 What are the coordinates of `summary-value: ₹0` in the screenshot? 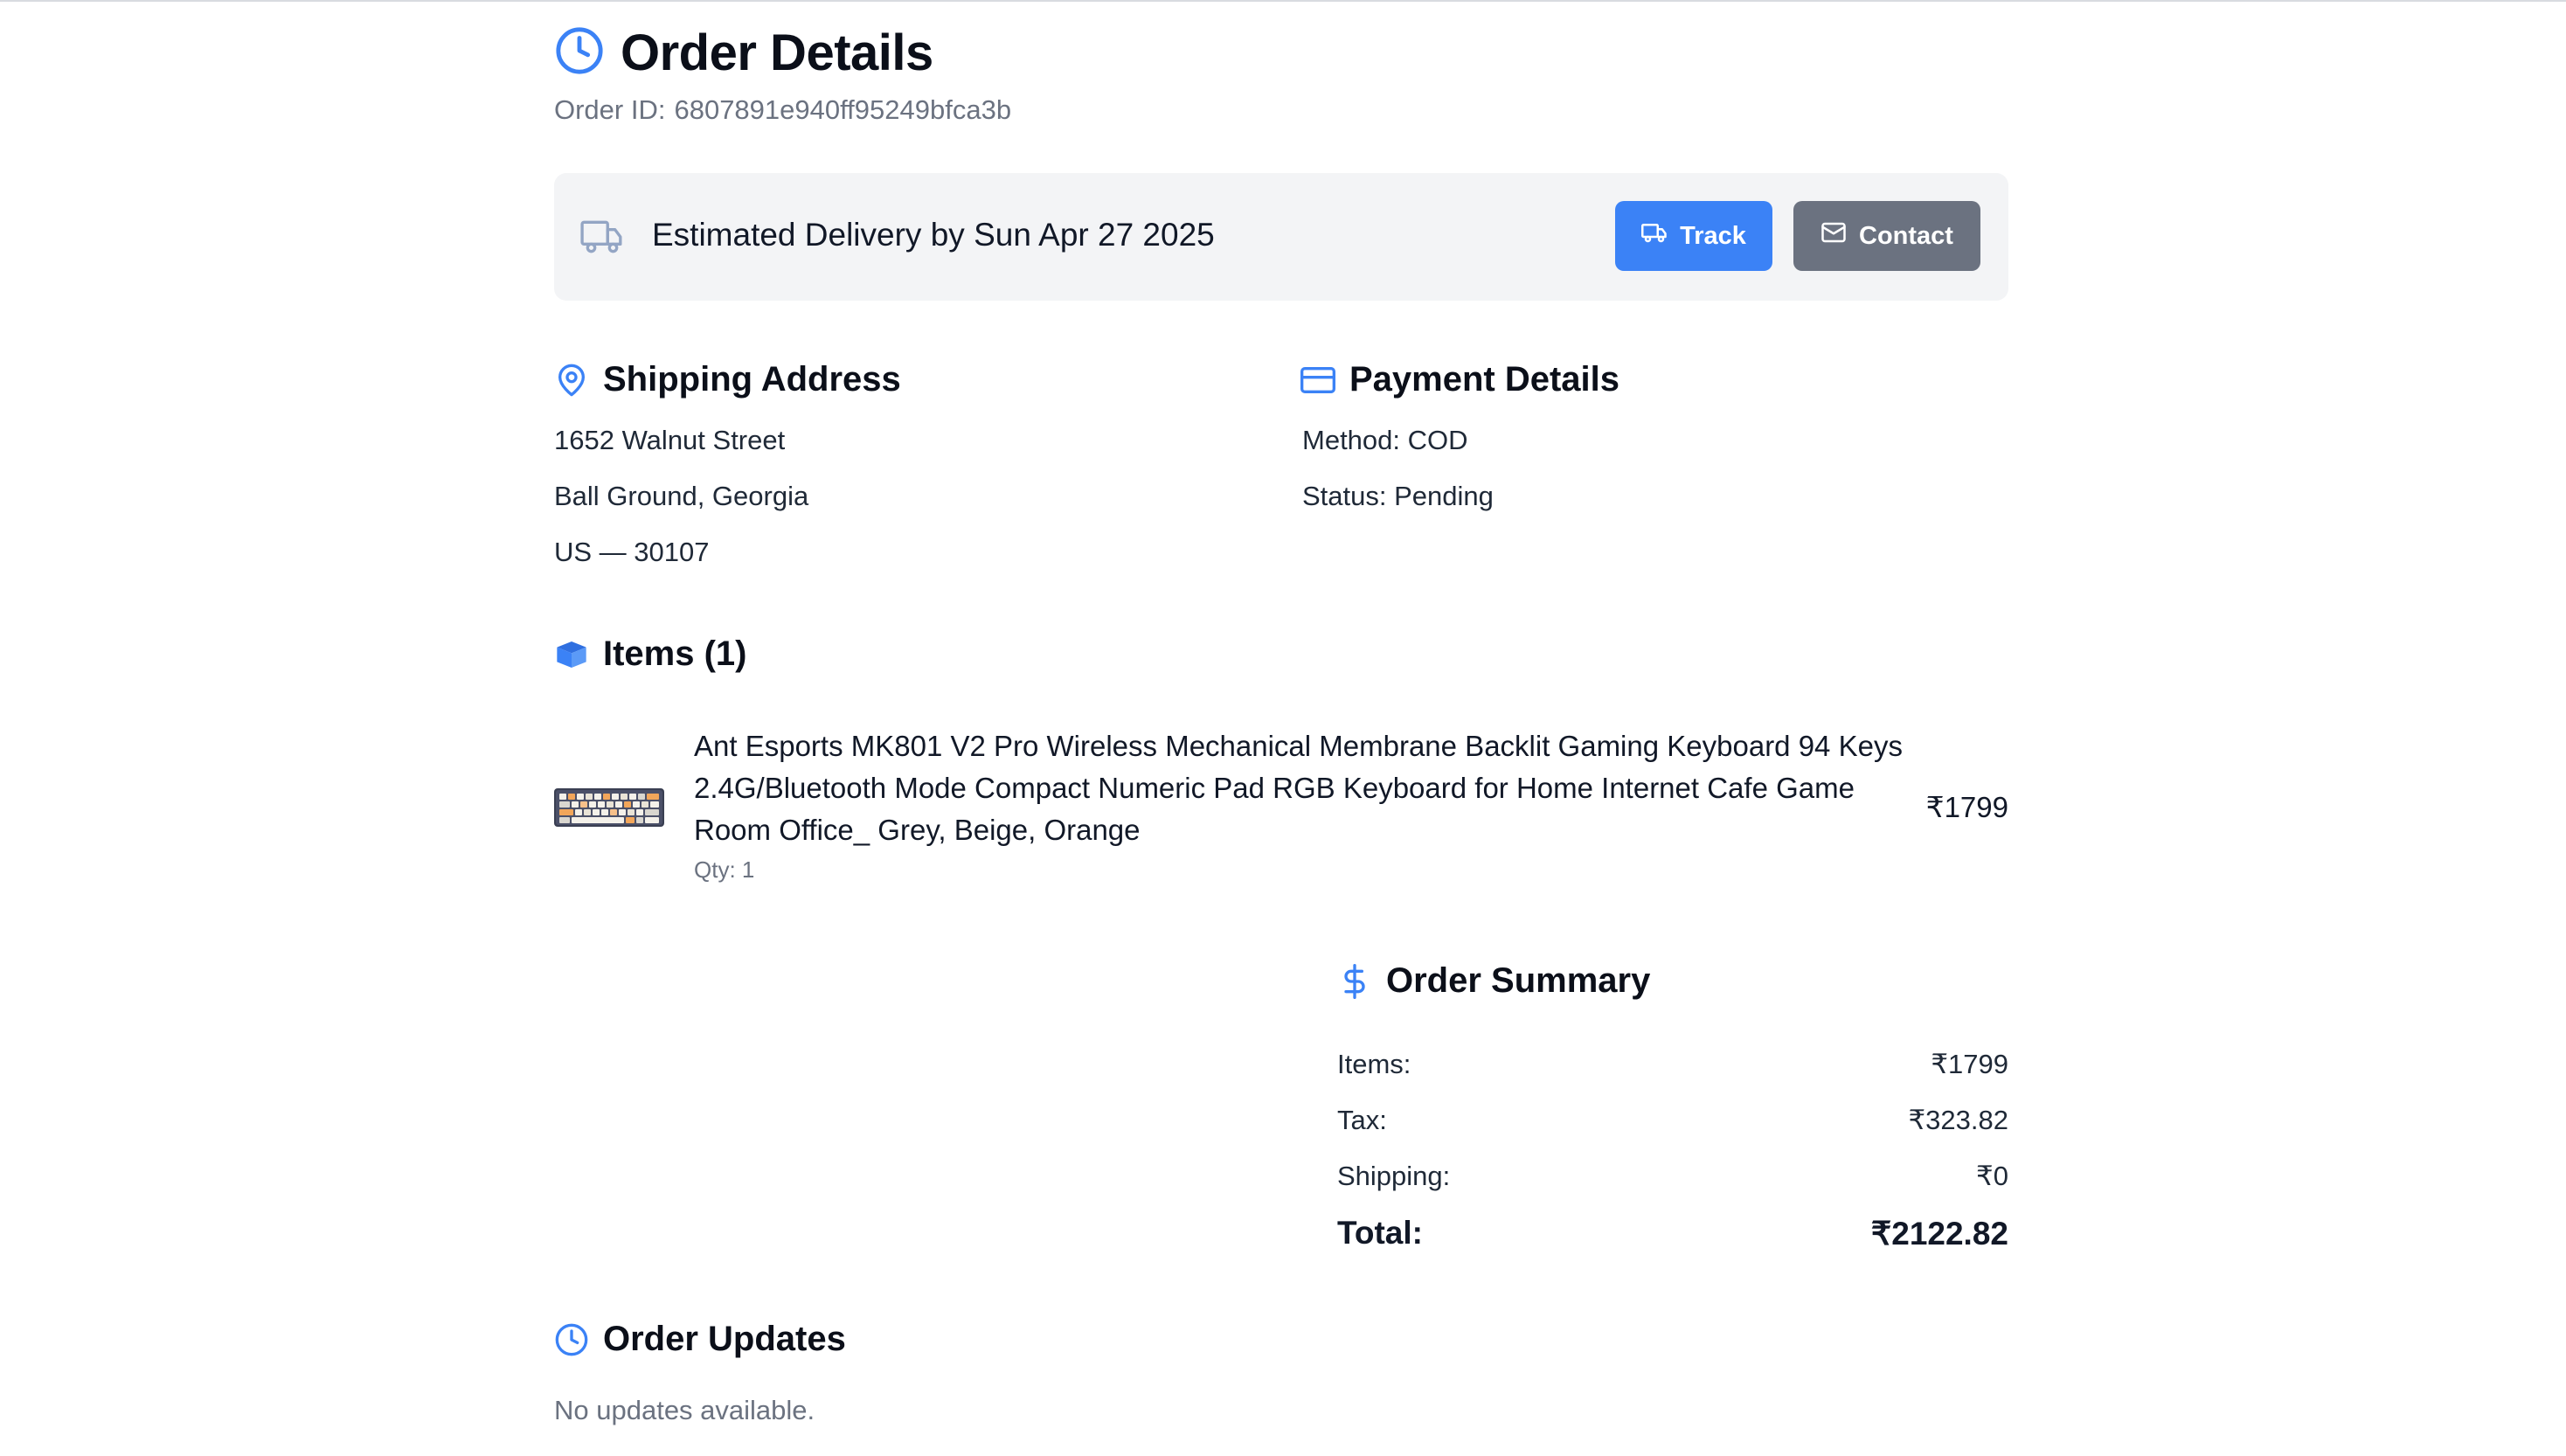 It's located at (1992, 1176).